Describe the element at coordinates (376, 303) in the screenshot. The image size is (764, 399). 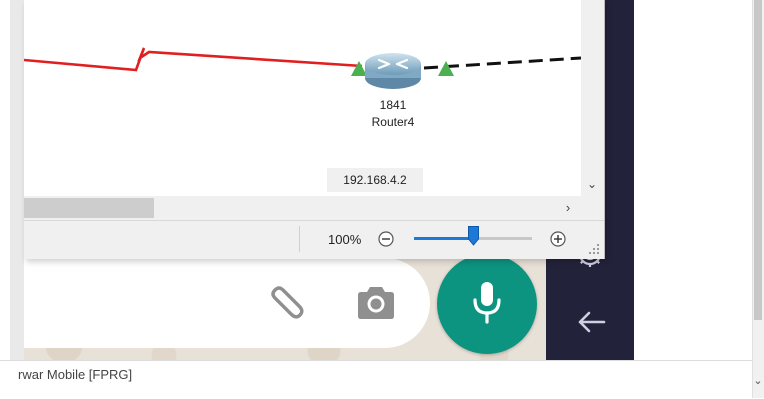
I see `camera-icon` at that location.